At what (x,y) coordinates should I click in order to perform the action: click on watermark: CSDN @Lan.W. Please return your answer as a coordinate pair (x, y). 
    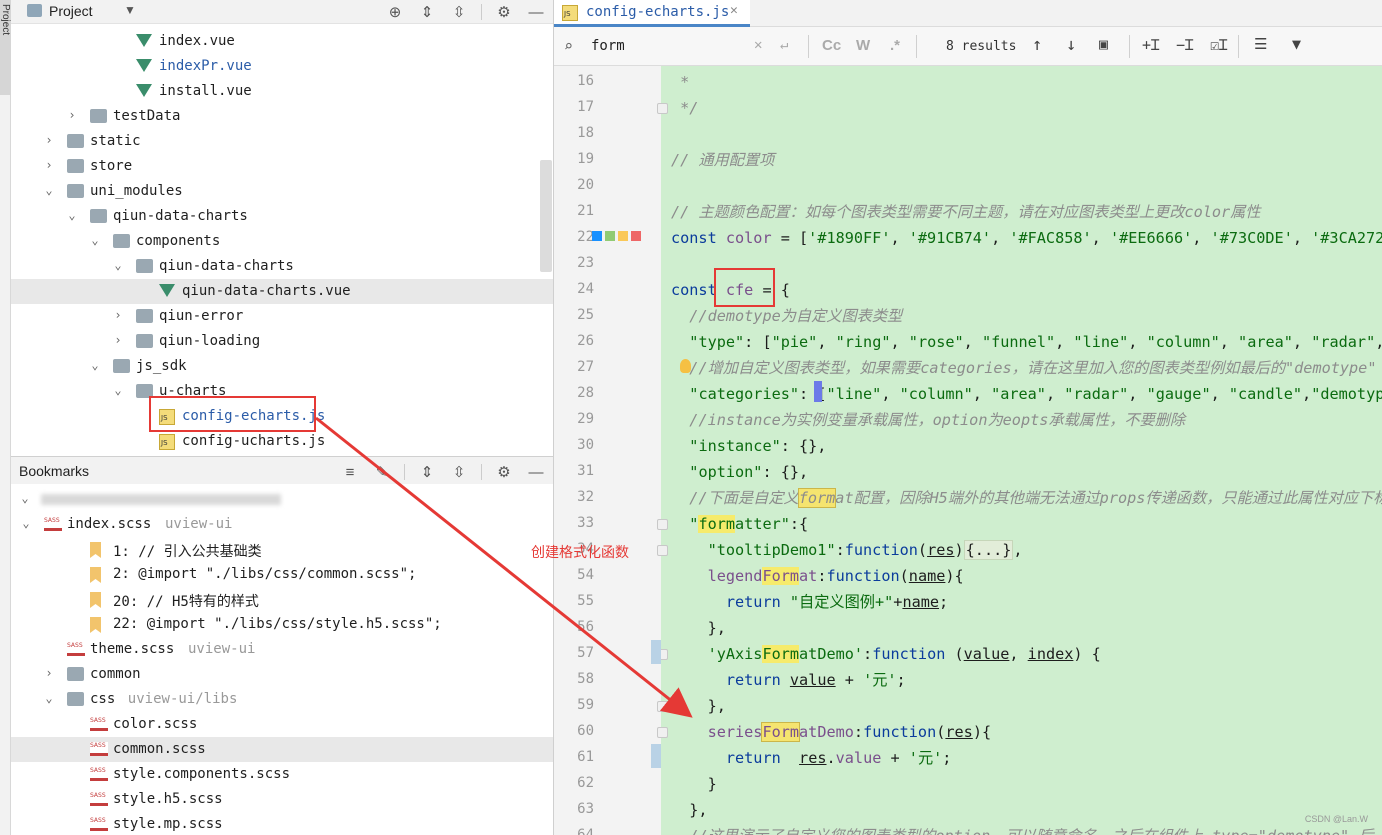
    Looking at the image, I should click on (1336, 819).